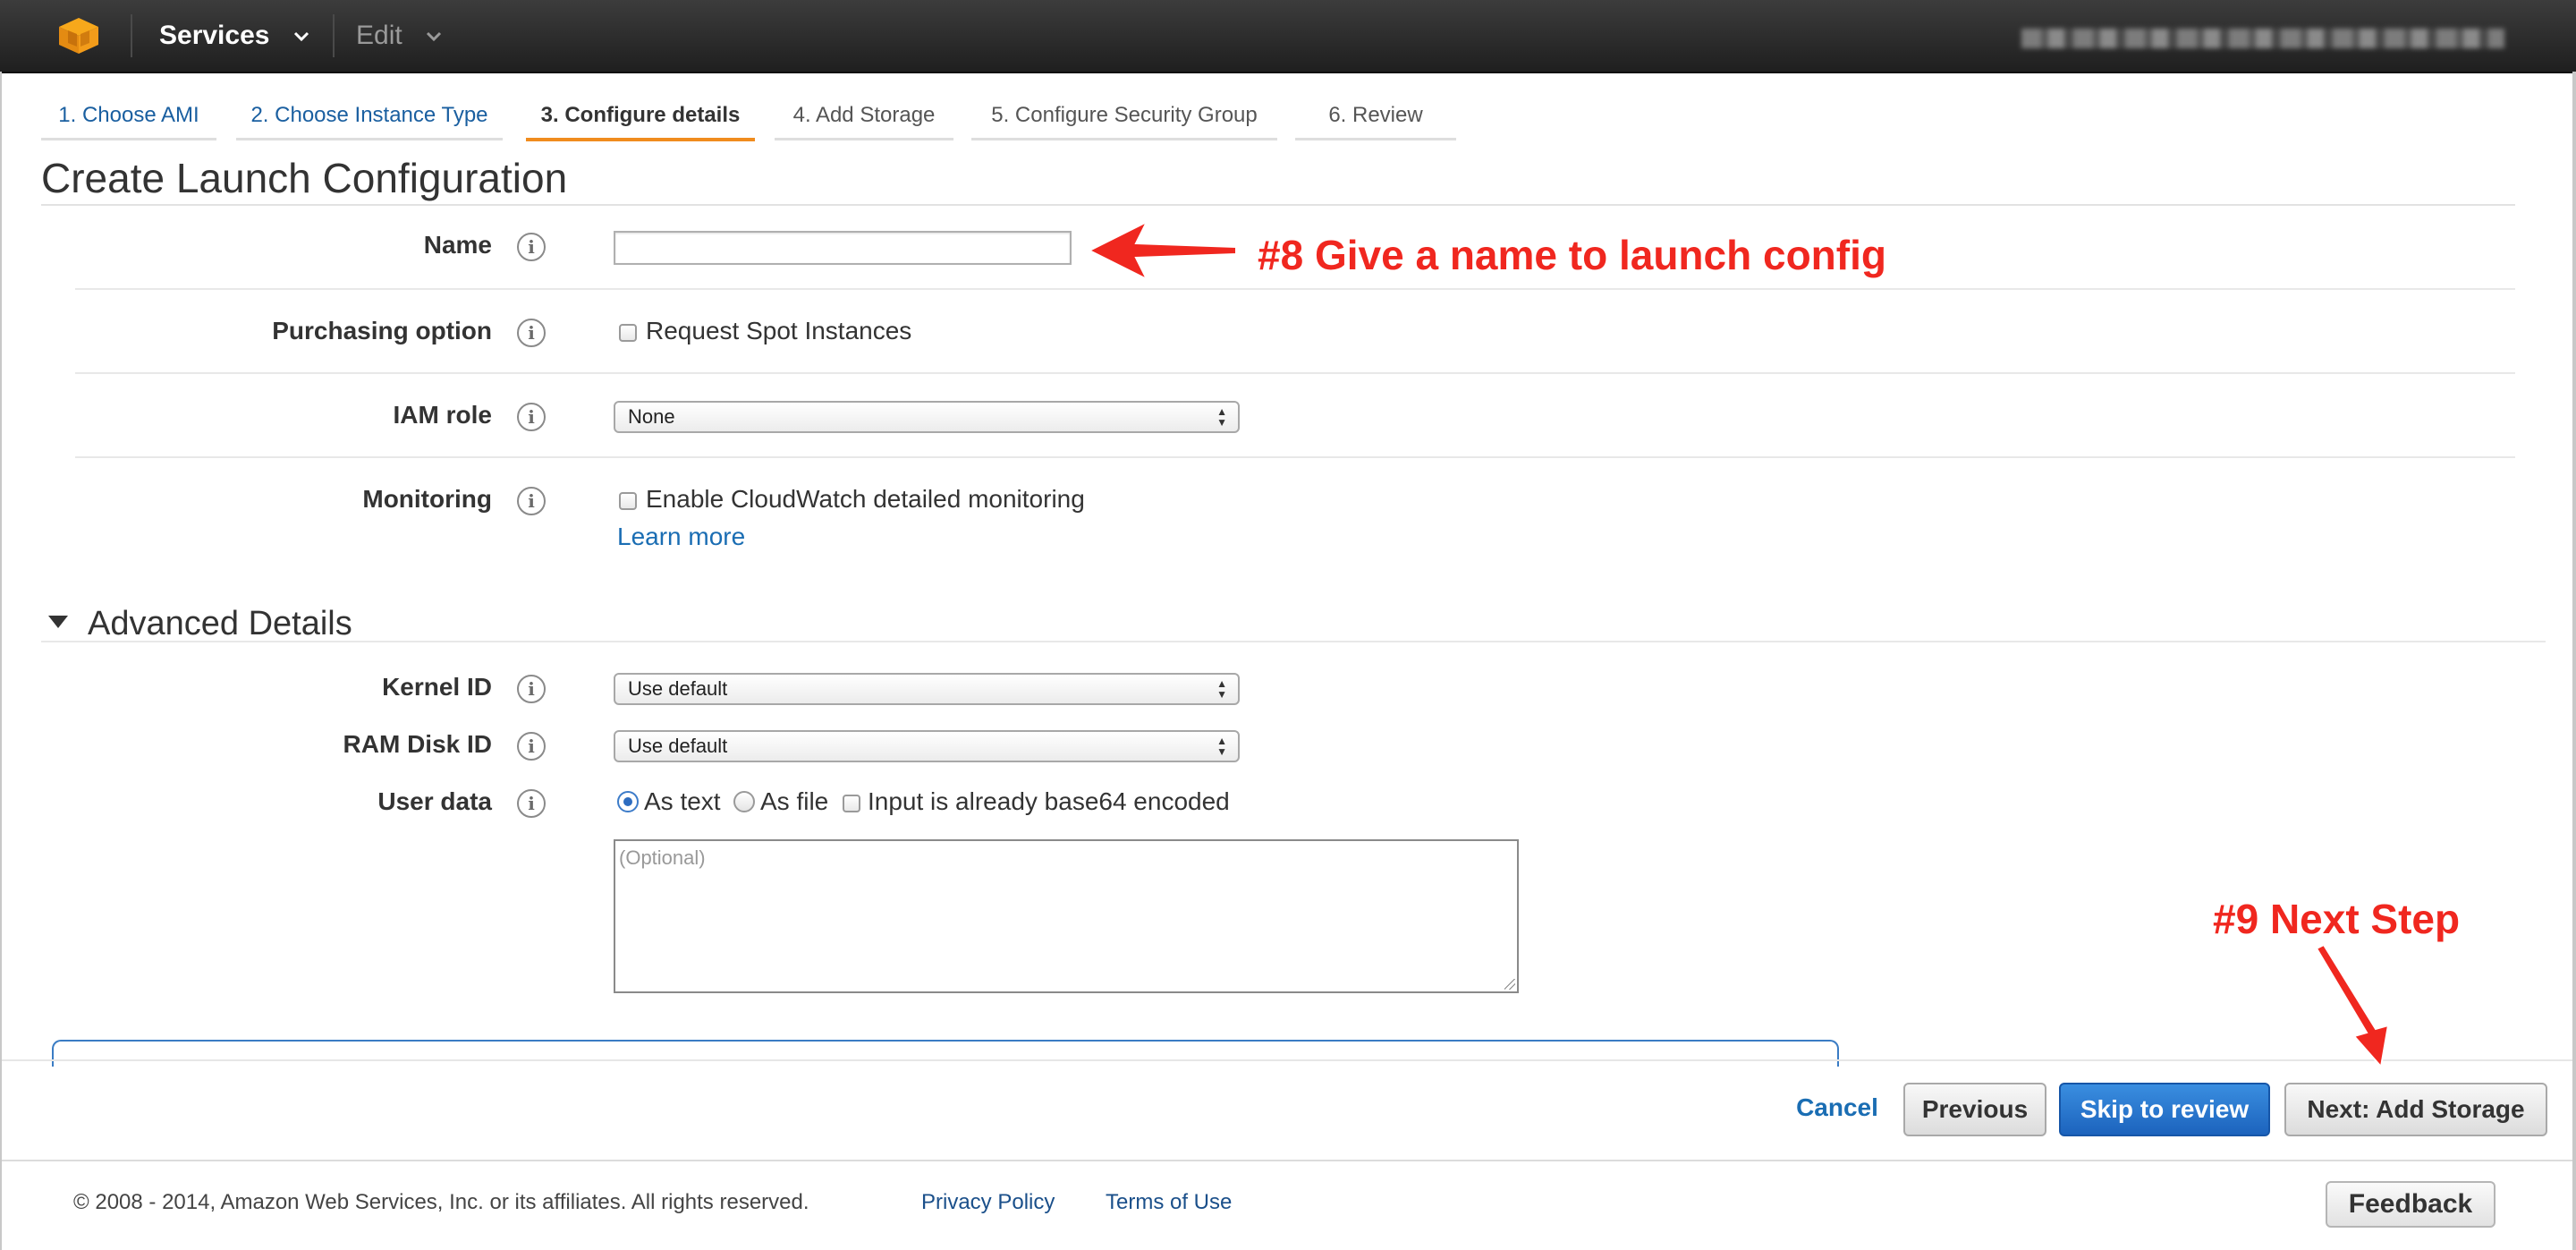 This screenshot has width=2576, height=1250. What do you see at coordinates (2415, 1109) in the screenshot?
I see `next-add-storage-button: Next: Add Storage` at bounding box center [2415, 1109].